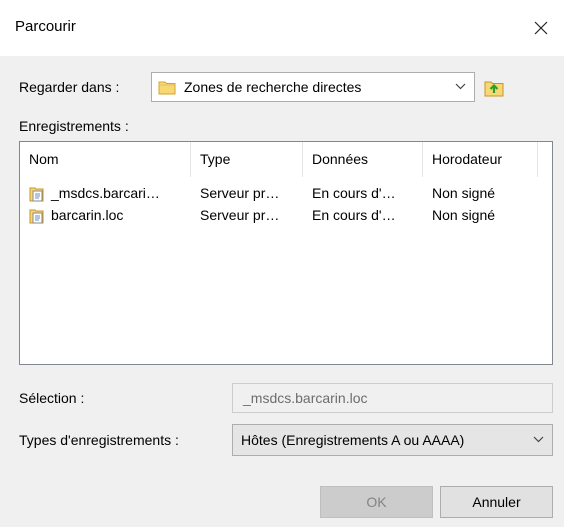 The image size is (564, 527). What do you see at coordinates (376, 502) in the screenshot?
I see `ok-button: OK` at bounding box center [376, 502].